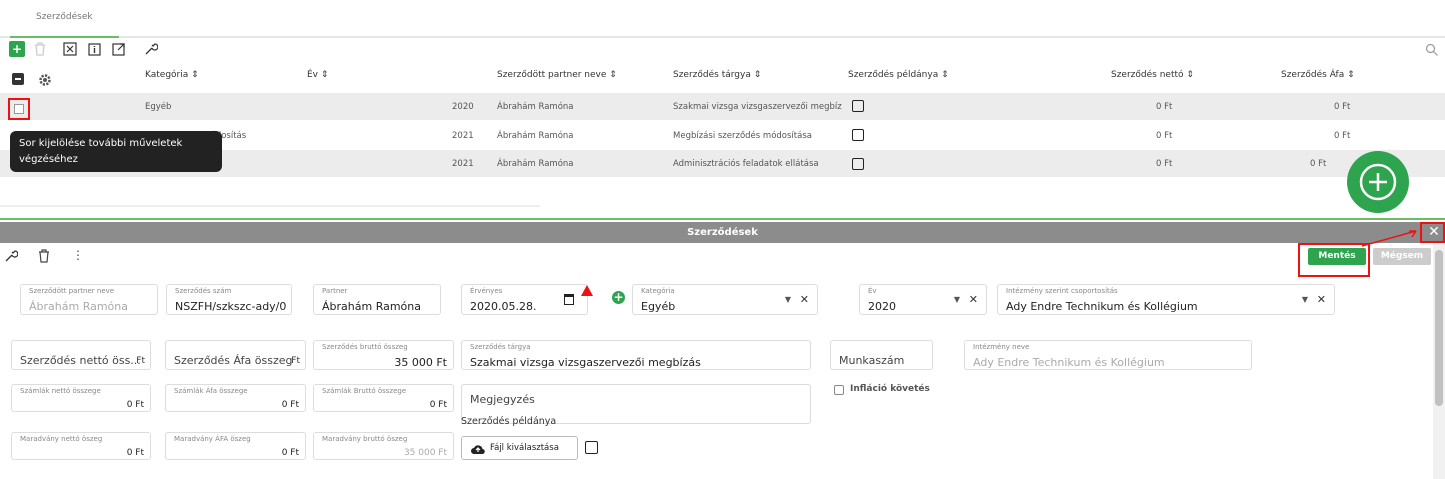 This screenshot has height=479, width=1445. Describe the element at coordinates (1432, 49) in the screenshot. I see `search-icon` at that location.